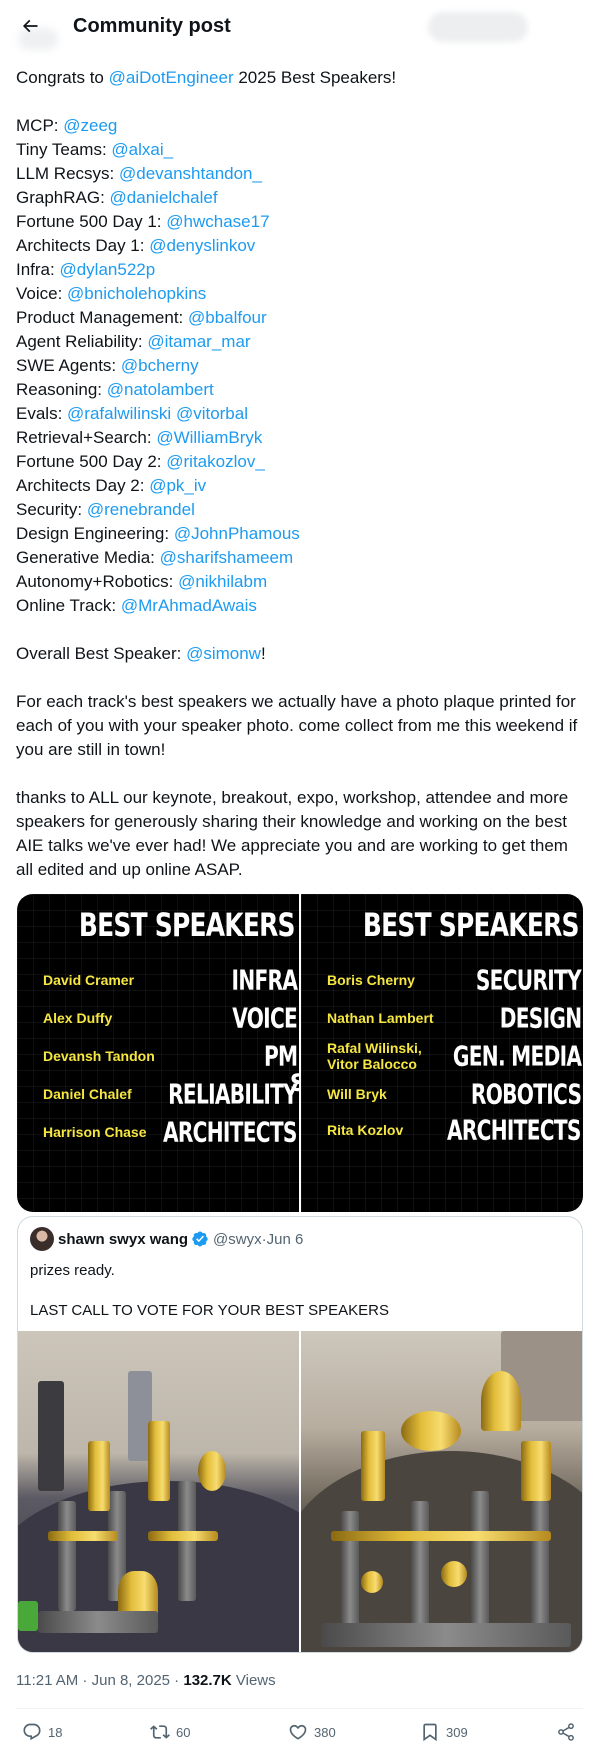  Describe the element at coordinates (61, 389) in the screenshot. I see `award-track-label: Reasoning:` at that location.